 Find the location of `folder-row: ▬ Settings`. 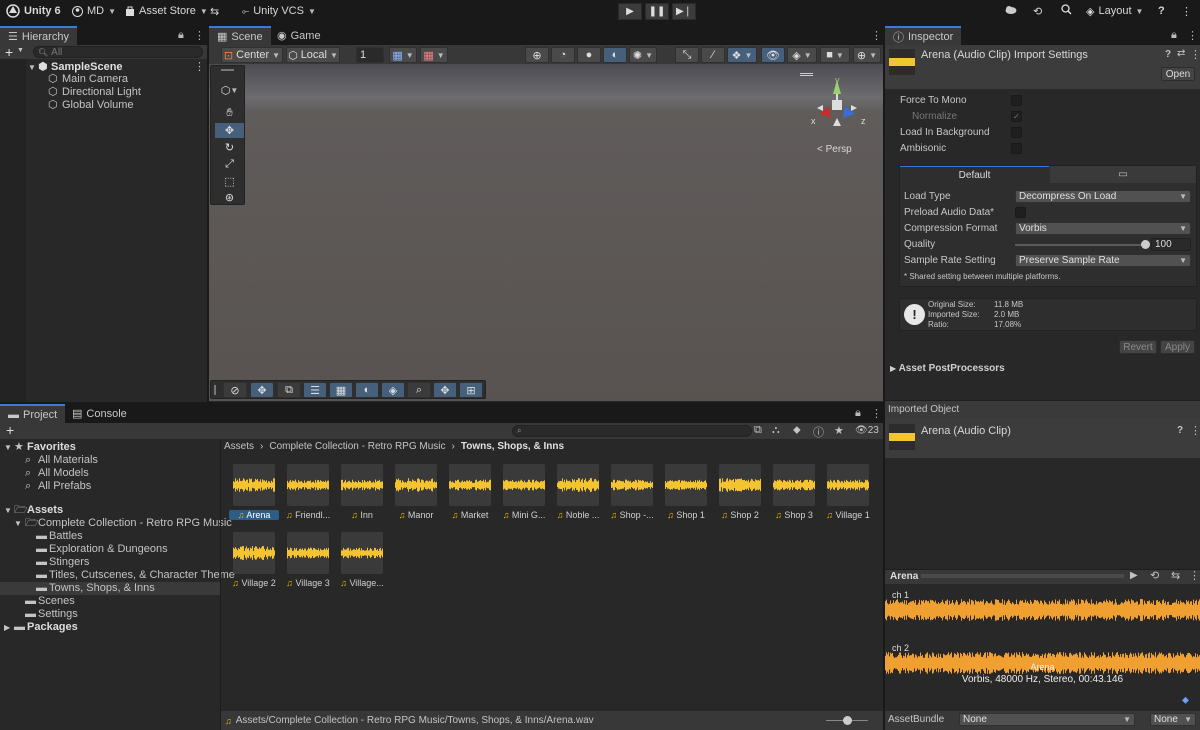

folder-row: ▬ Settings is located at coordinates (110, 614).